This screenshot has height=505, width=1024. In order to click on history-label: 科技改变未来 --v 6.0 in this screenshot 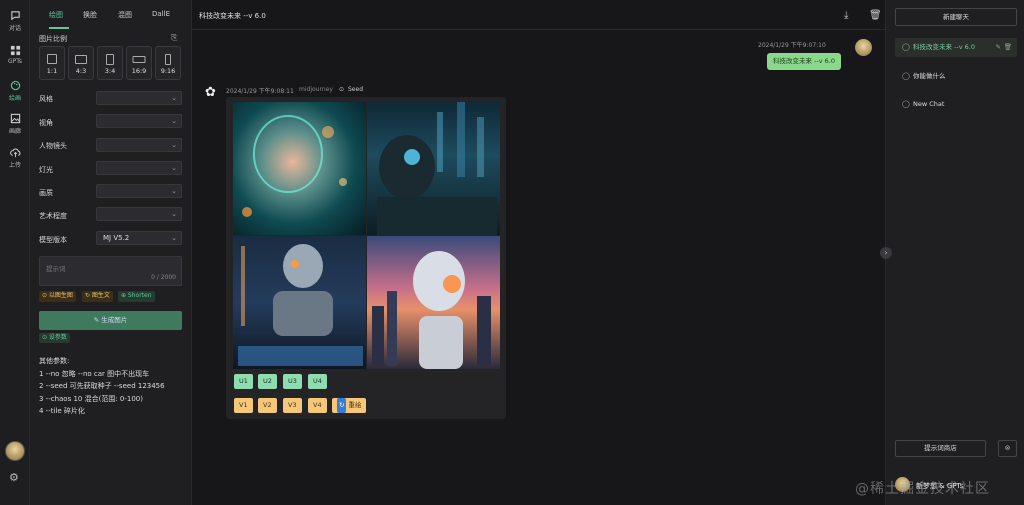, I will do `click(944, 47)`.